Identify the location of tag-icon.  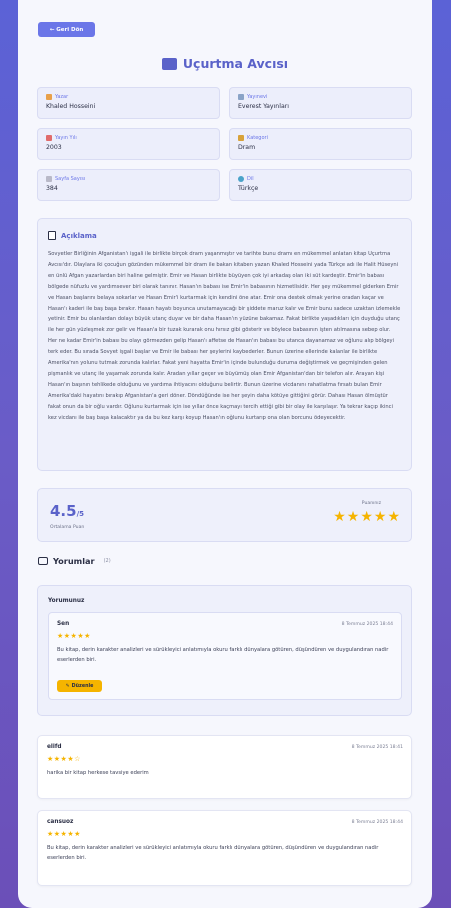
(241, 138).